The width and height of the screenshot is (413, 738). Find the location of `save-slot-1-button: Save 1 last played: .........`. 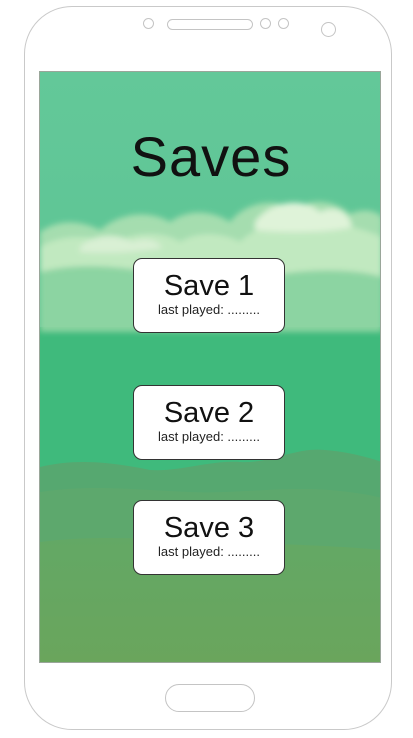

save-slot-1-button: Save 1 last played: ......... is located at coordinates (209, 295).